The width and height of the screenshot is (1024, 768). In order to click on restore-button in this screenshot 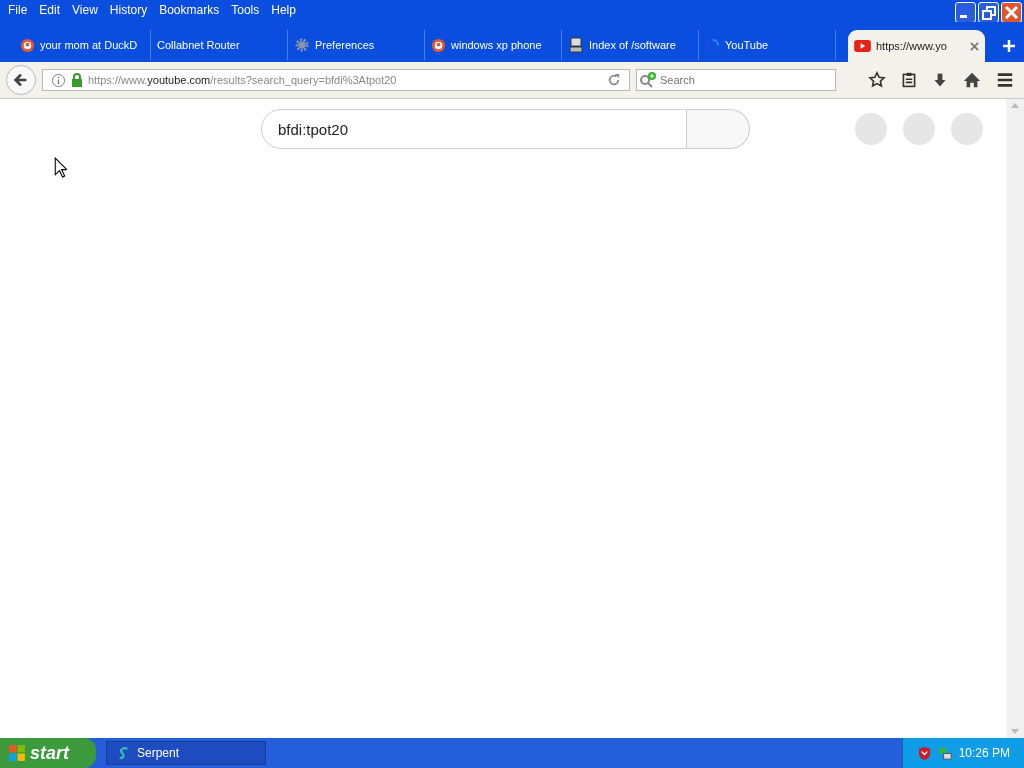, I will do `click(988, 12)`.